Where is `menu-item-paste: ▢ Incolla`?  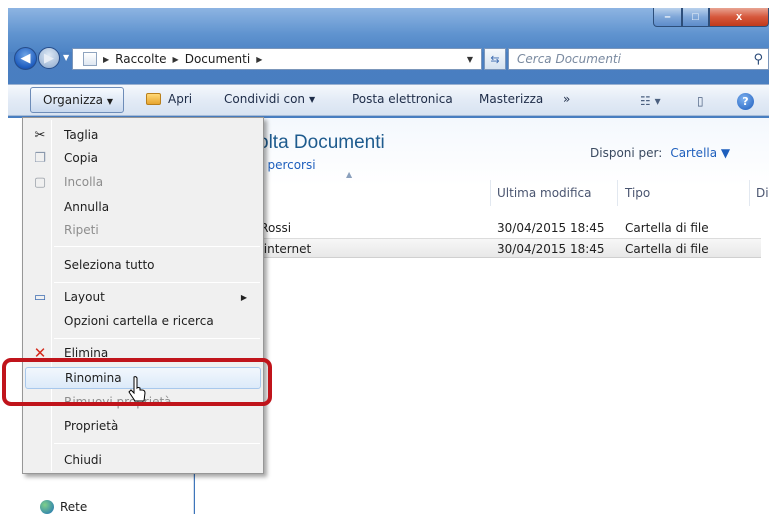 menu-item-paste: ▢ Incolla is located at coordinates (143, 182).